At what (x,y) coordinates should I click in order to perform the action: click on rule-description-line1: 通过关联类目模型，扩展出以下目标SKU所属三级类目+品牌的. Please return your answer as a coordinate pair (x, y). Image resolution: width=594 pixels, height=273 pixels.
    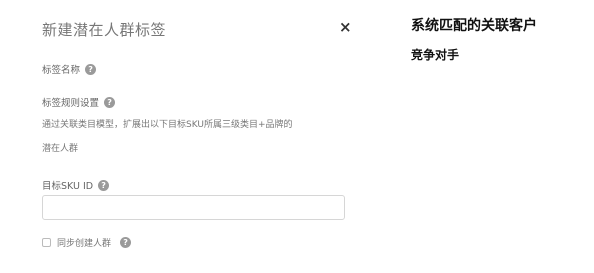
    Looking at the image, I should click on (167, 125).